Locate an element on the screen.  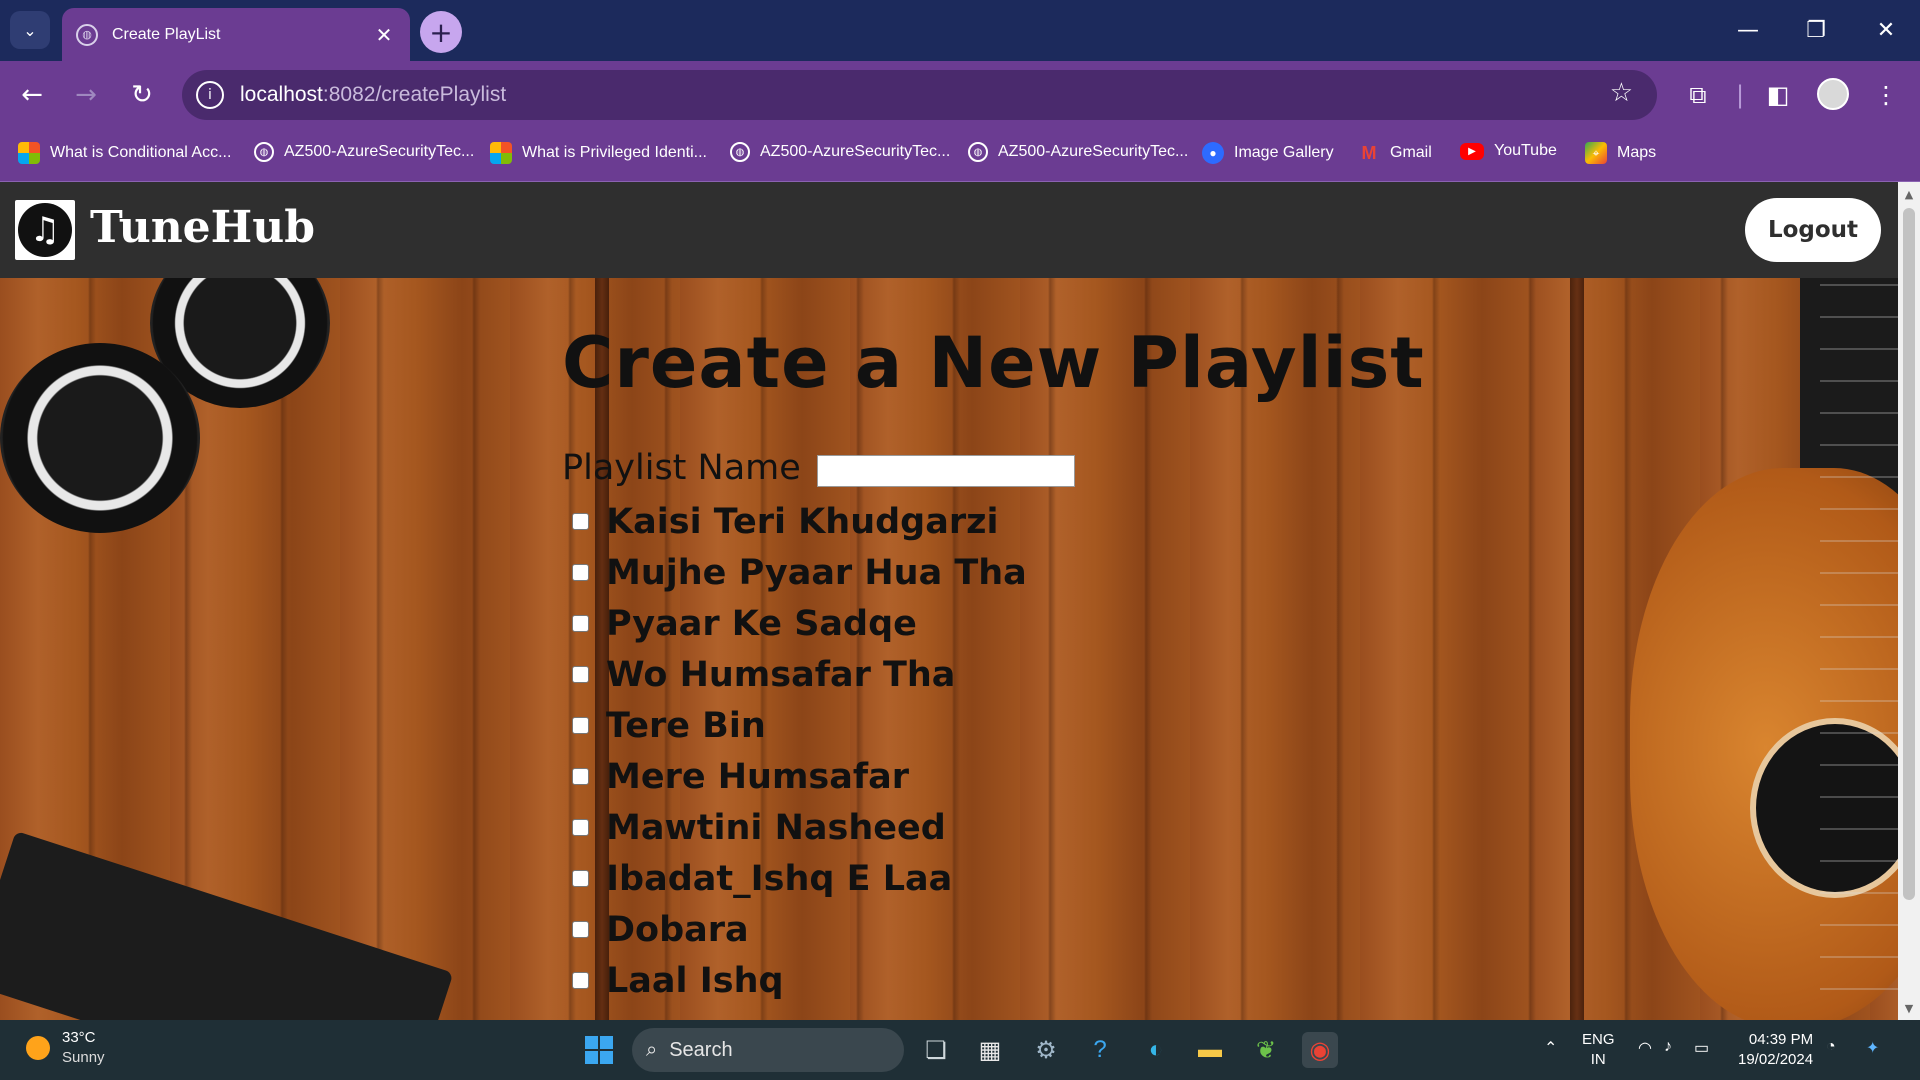
tab-search-button: ⌄ is located at coordinates (30, 30).